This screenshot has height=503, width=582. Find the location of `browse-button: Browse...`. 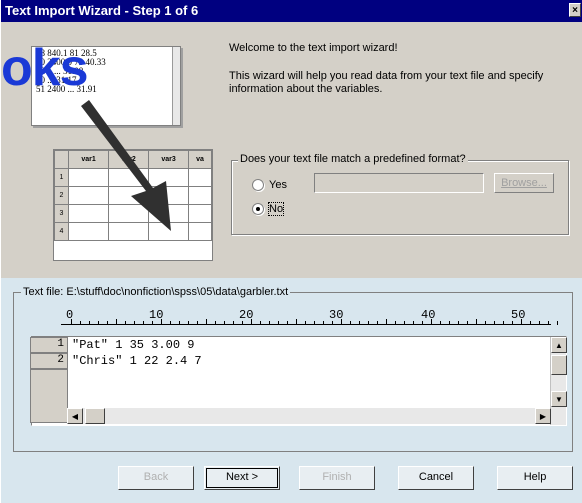

browse-button: Browse... is located at coordinates (524, 183).